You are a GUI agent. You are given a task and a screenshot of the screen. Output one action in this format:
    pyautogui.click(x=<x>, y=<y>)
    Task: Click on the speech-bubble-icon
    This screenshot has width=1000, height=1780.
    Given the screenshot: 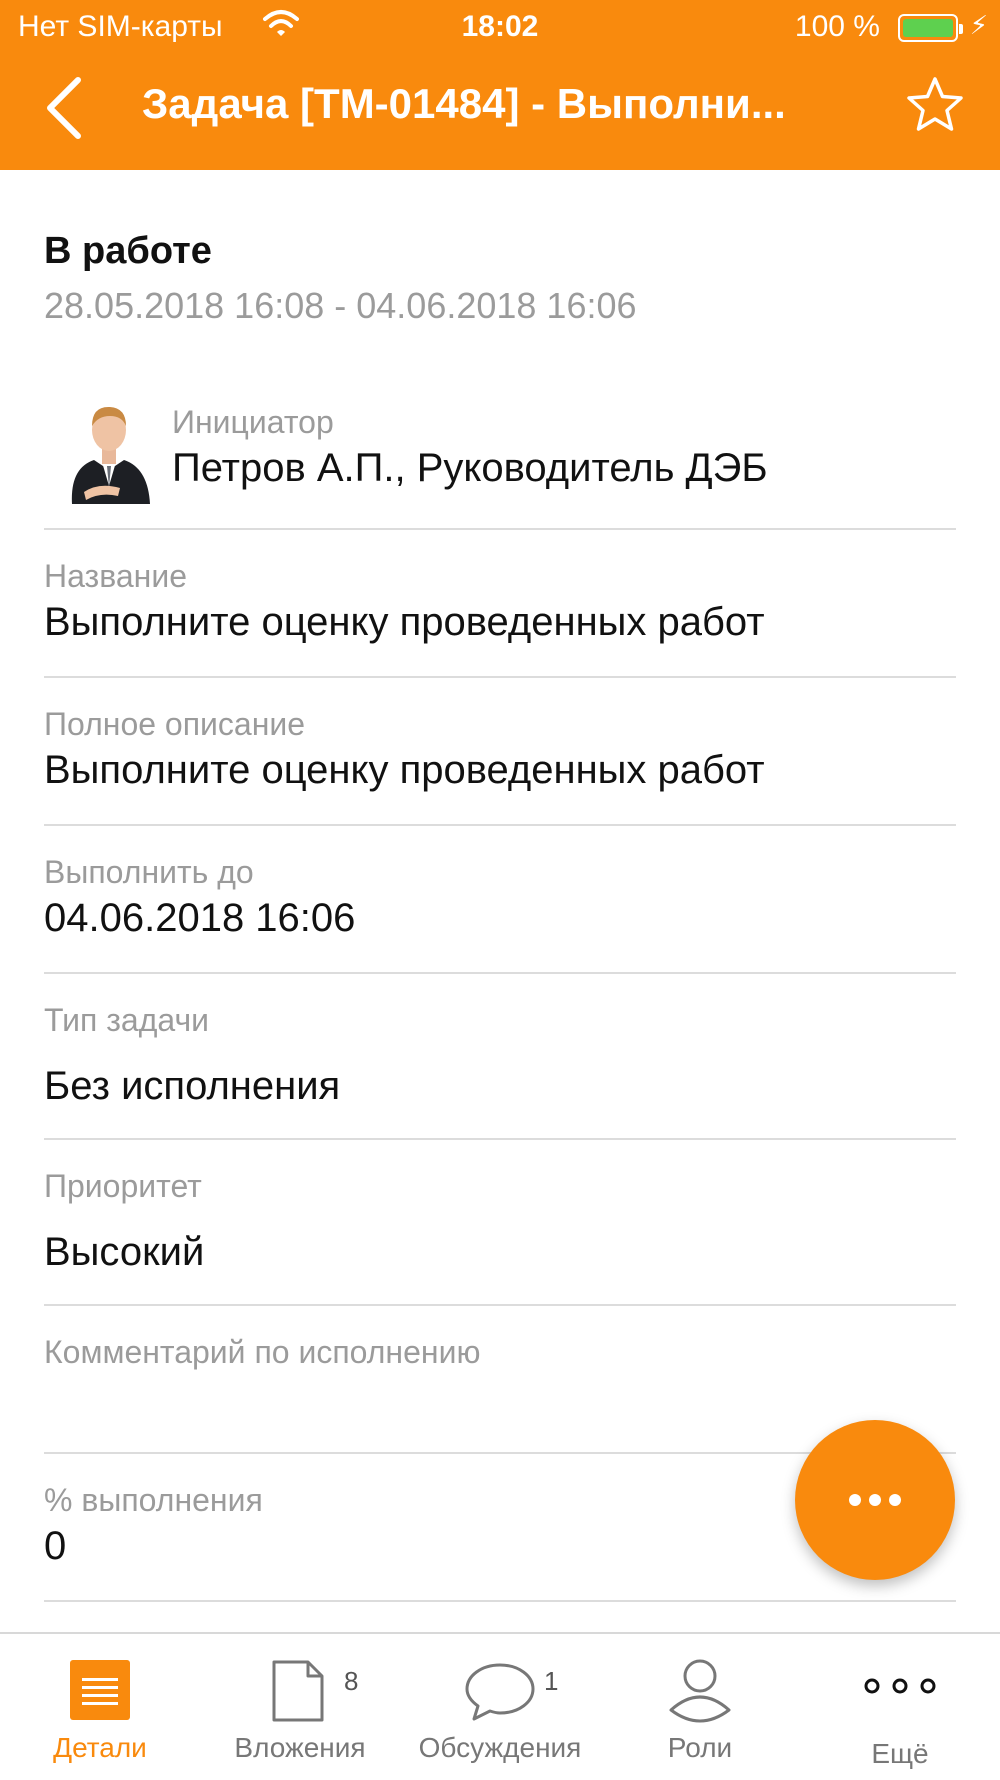 What is the action you would take?
    pyautogui.click(x=500, y=1692)
    